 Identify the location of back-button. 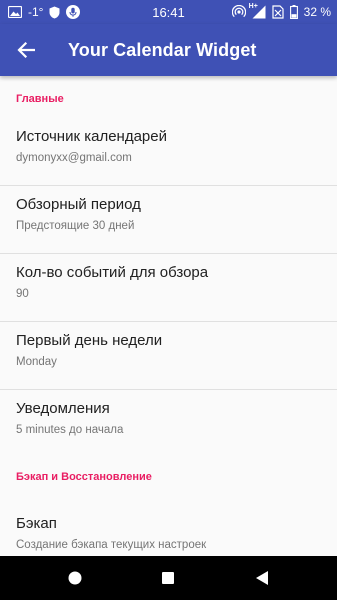
(26, 50).